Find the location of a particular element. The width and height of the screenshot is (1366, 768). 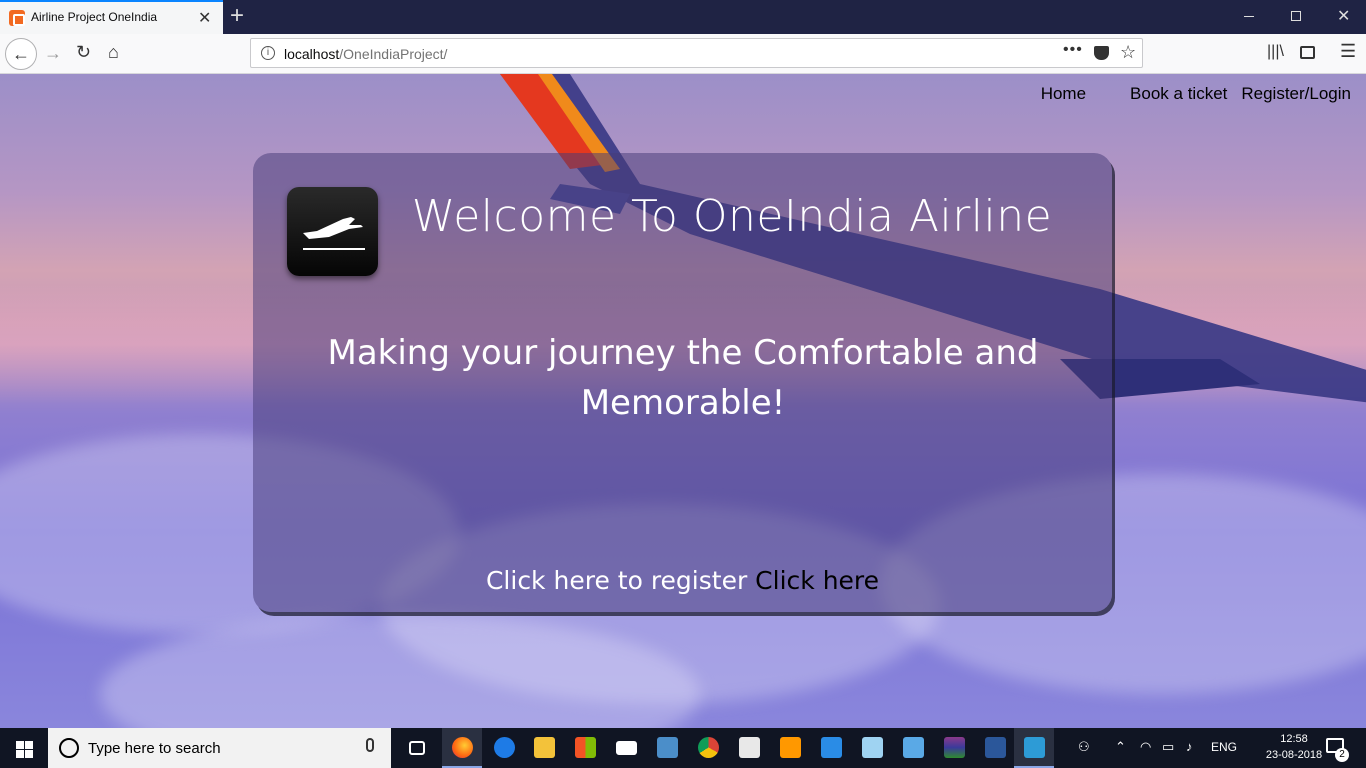

start-button is located at coordinates (24, 748).